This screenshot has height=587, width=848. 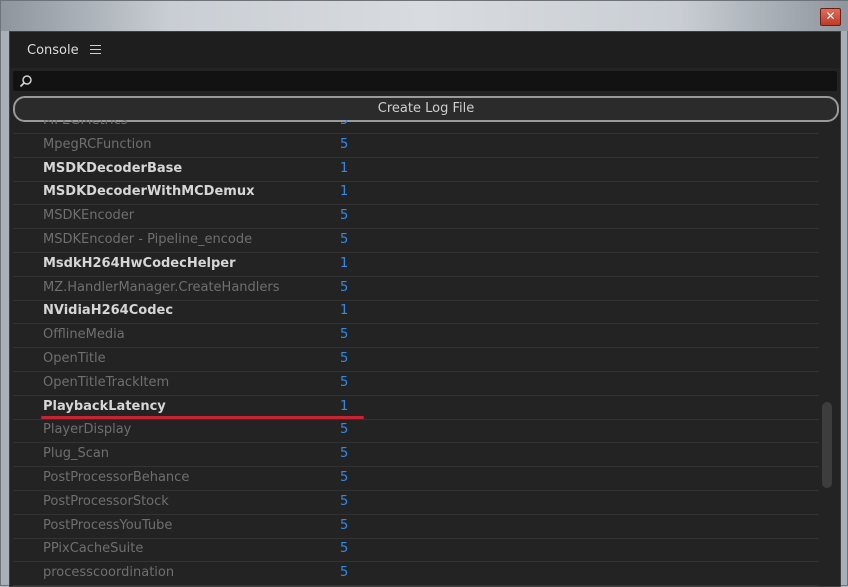 What do you see at coordinates (104, 406) in the screenshot?
I see `list-item-name: PlaybackLatency` at bounding box center [104, 406].